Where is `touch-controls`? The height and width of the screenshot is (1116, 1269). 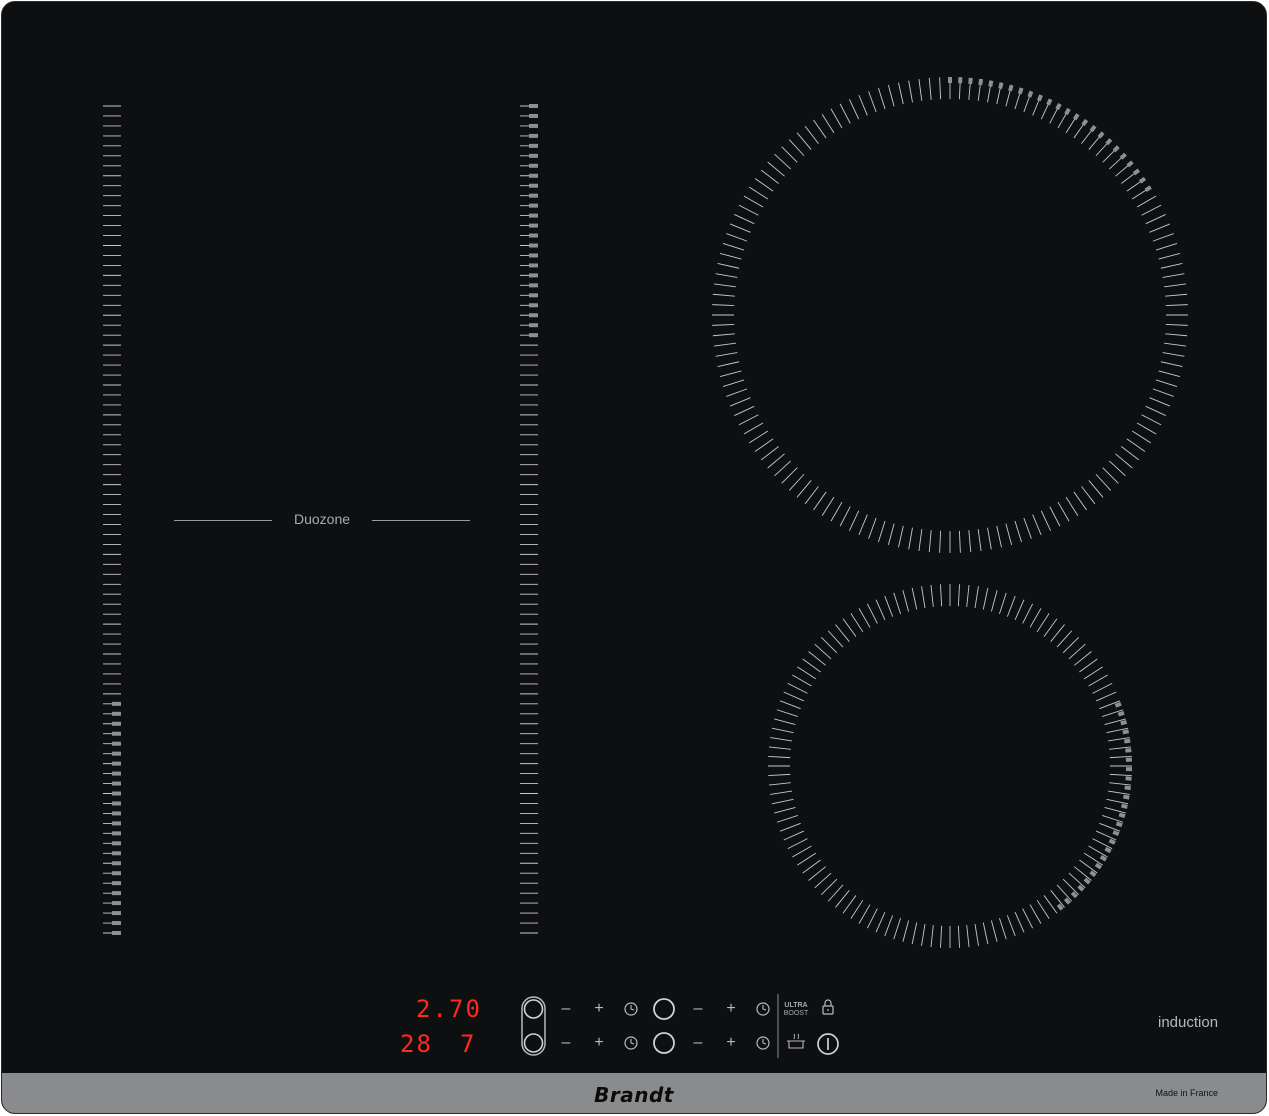 touch-controls is located at coordinates (680, 1026).